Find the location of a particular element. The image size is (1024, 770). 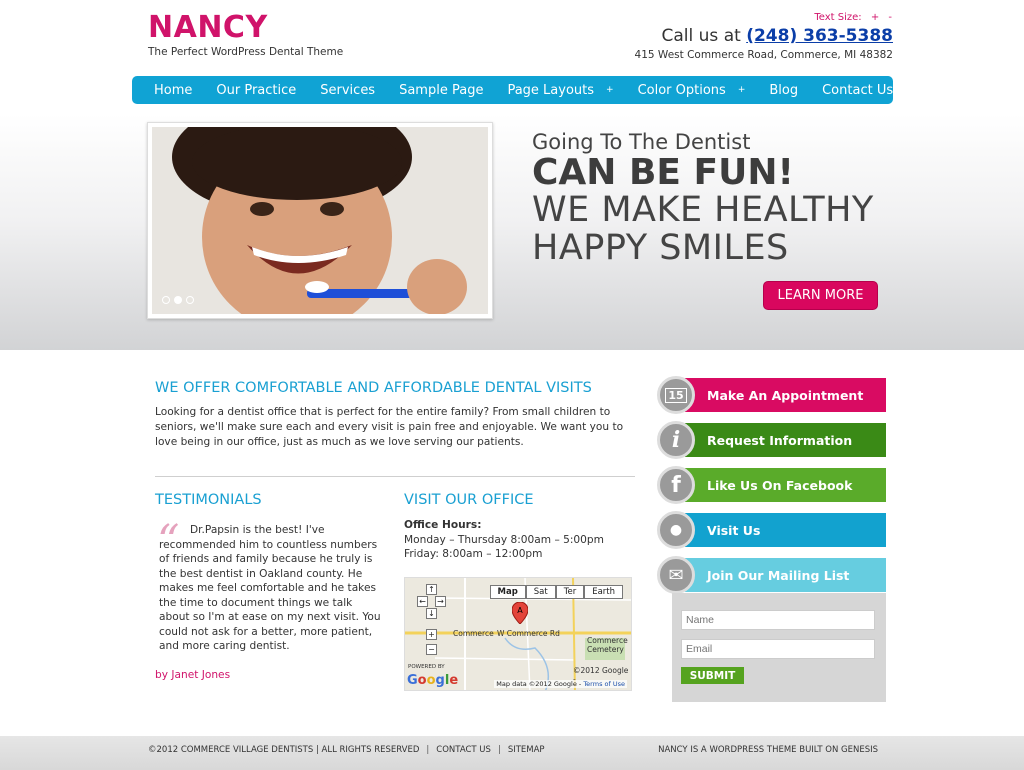

text-size-control: Text Size: + - is located at coordinates (850, 17).